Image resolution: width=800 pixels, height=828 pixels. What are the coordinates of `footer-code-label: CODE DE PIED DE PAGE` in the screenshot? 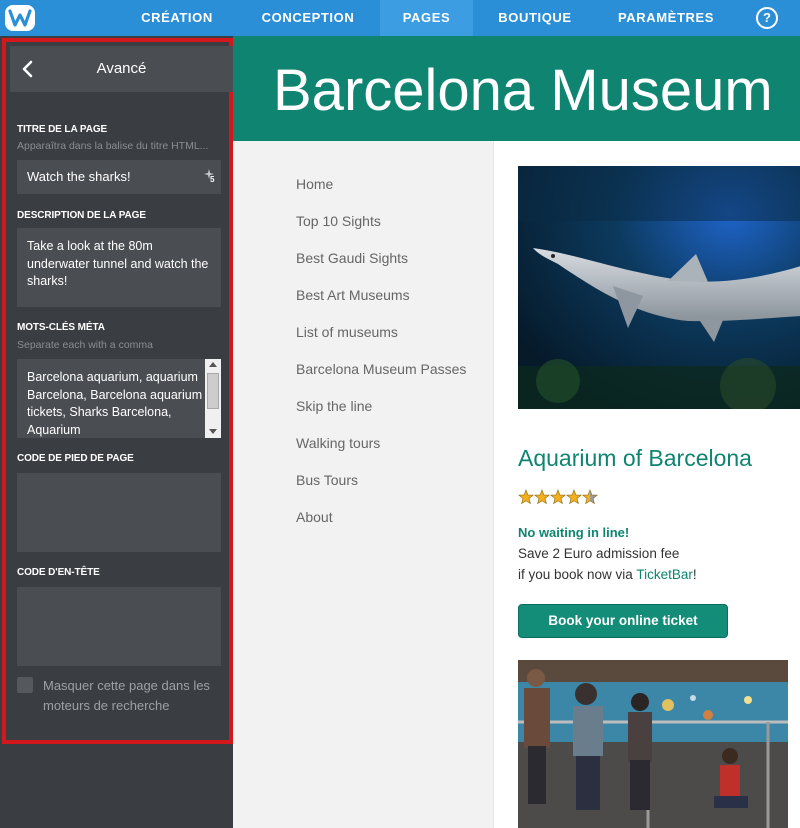 It's located at (75, 458).